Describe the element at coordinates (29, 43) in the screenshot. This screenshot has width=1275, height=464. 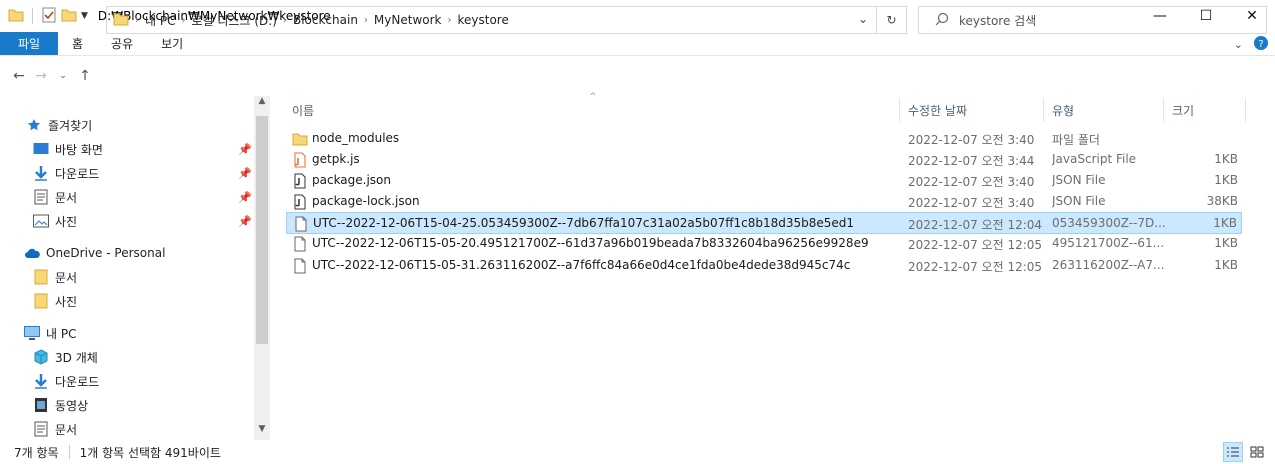
I see `tab-file: 파일` at that location.